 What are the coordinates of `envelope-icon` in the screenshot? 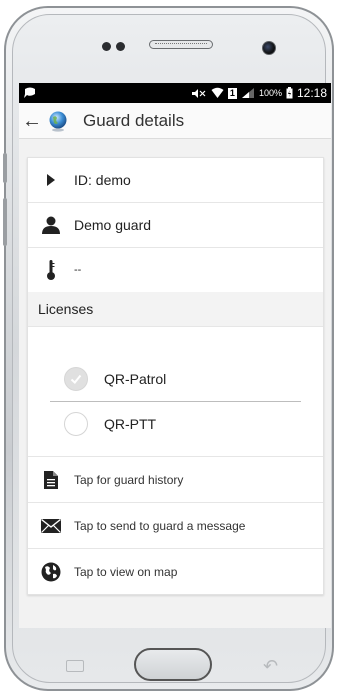 It's located at (51, 525).